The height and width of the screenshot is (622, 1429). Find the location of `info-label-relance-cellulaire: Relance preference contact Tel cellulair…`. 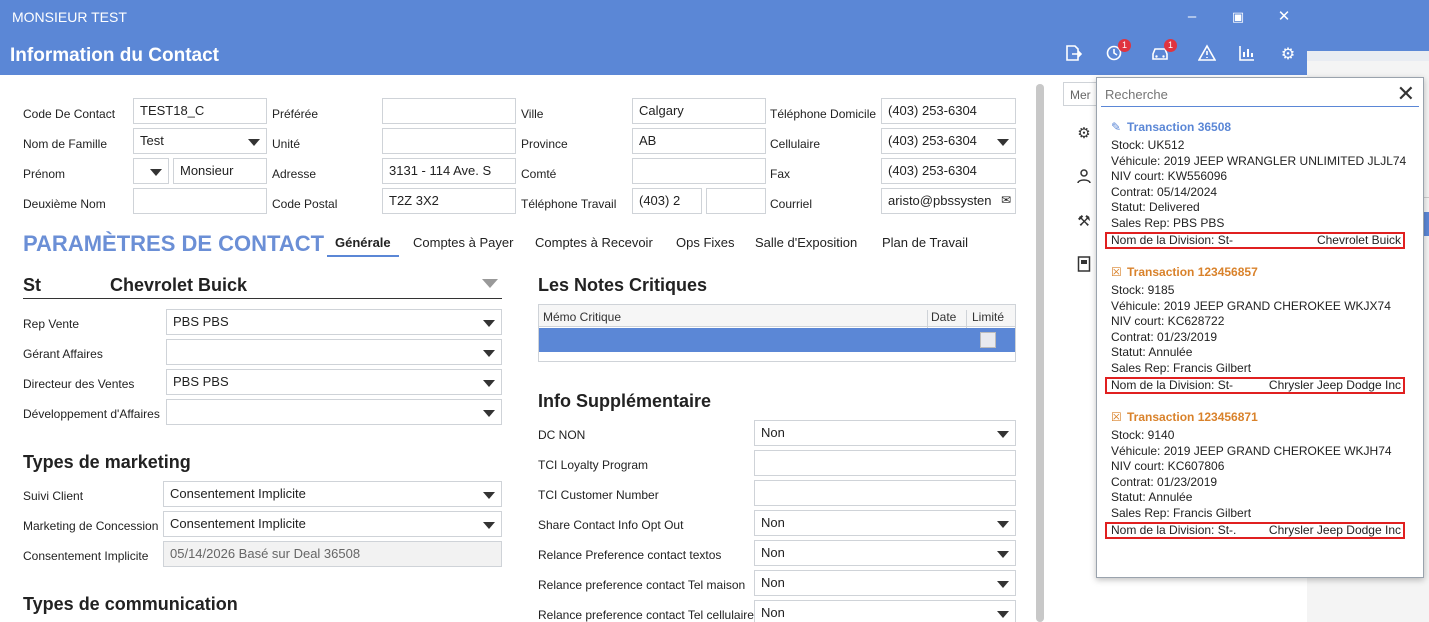

info-label-relance-cellulaire: Relance preference contact Tel cellulair… is located at coordinates (646, 615).